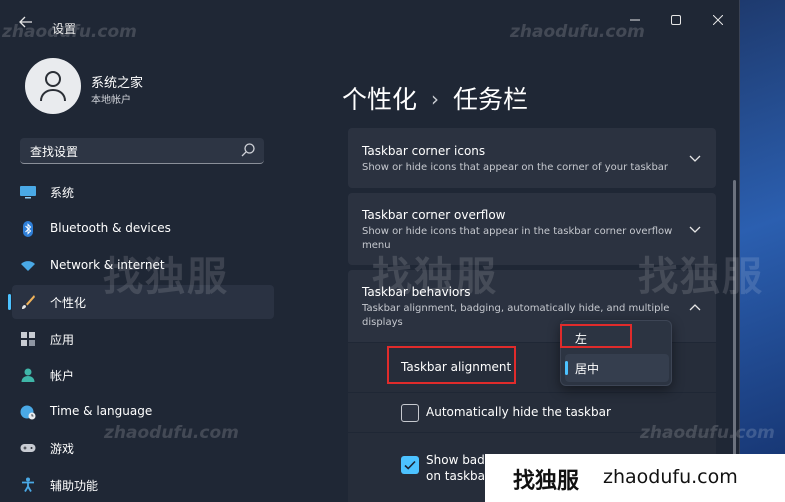  I want to click on globe-clock-icon, so click(28, 412).